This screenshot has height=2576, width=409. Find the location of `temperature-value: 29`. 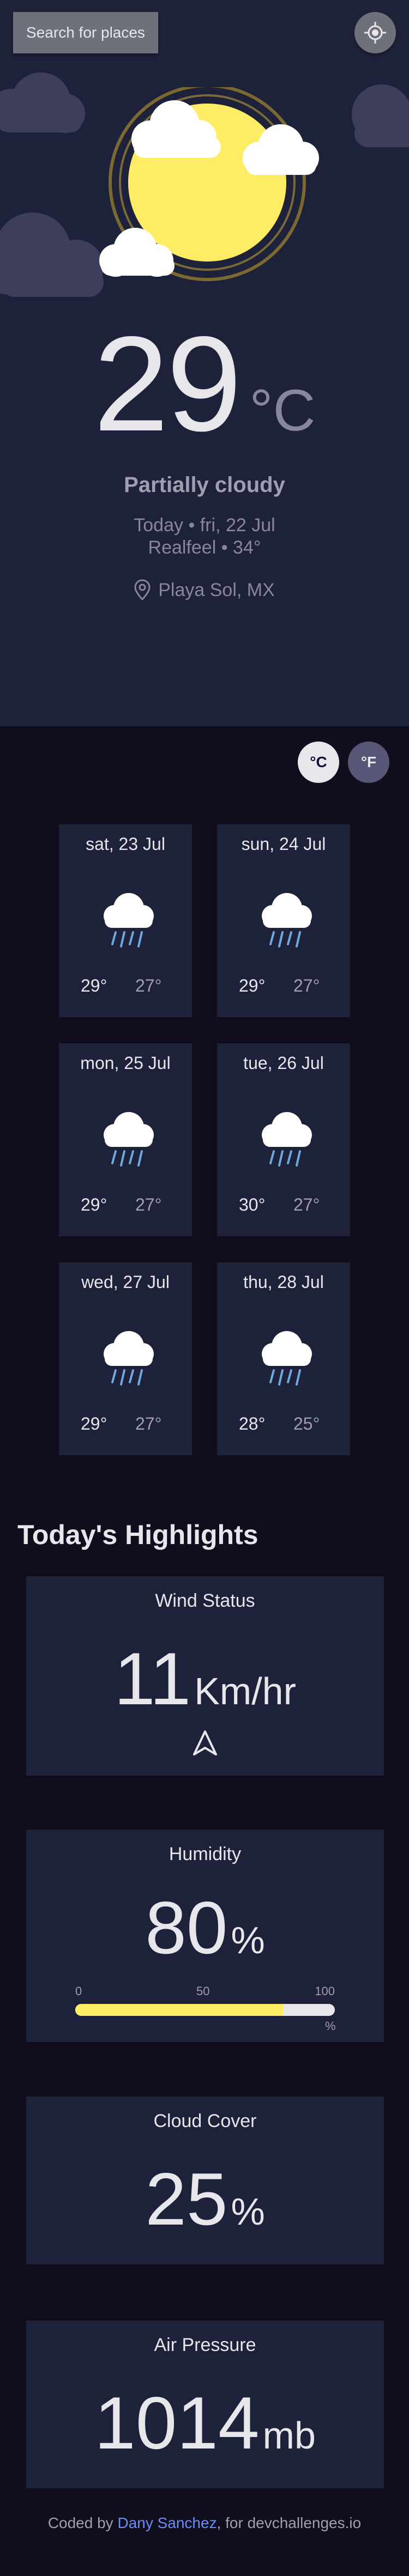

temperature-value: 29 is located at coordinates (167, 383).